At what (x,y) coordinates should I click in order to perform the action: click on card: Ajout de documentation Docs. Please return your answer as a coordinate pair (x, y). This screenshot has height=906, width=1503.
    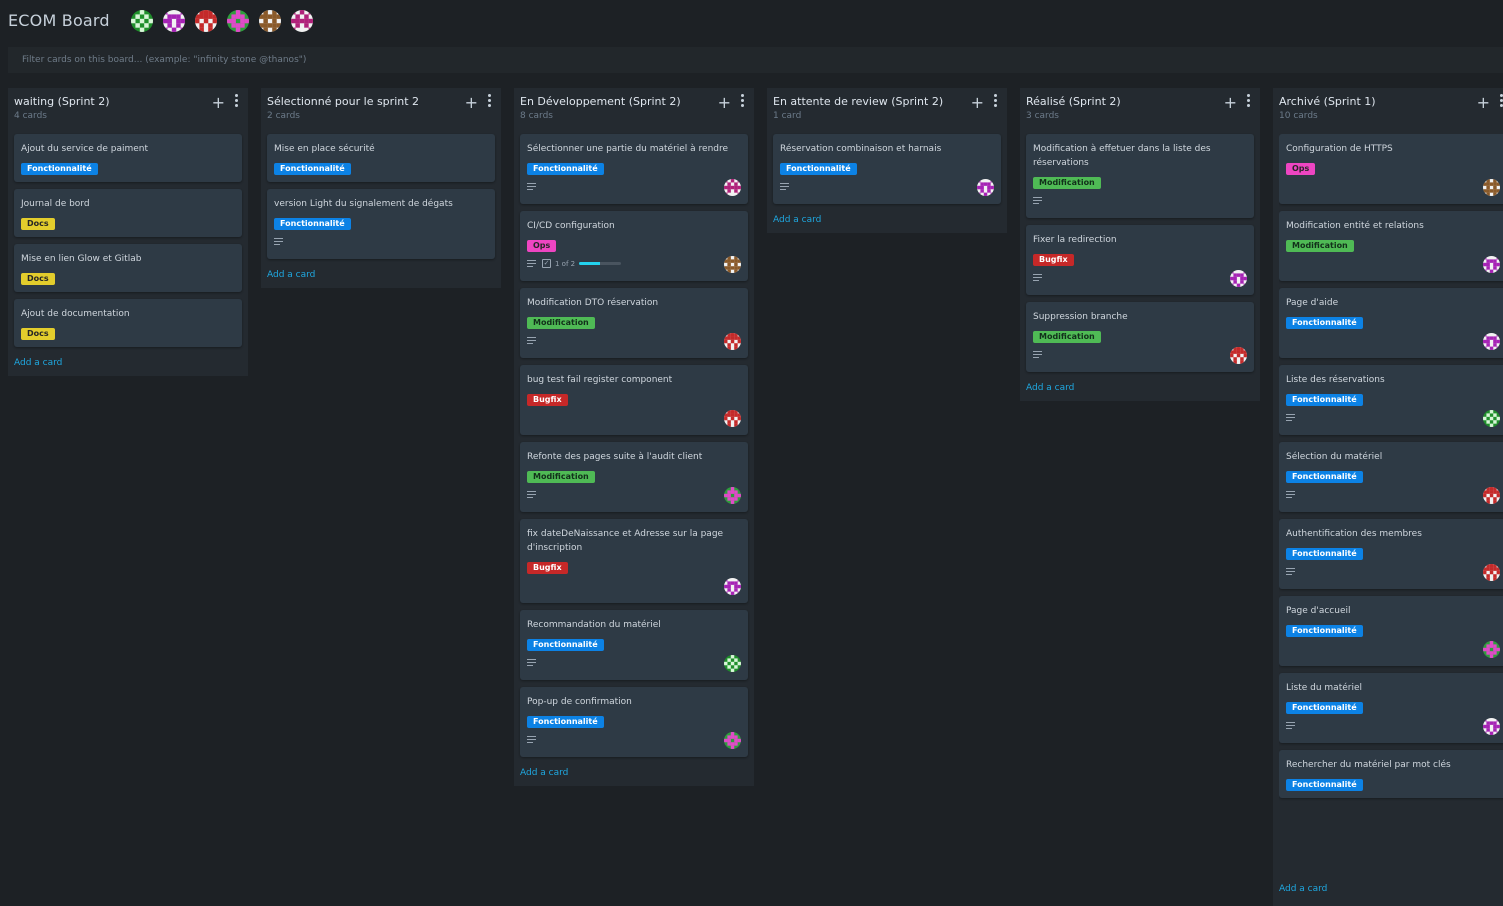
    Looking at the image, I should click on (128, 323).